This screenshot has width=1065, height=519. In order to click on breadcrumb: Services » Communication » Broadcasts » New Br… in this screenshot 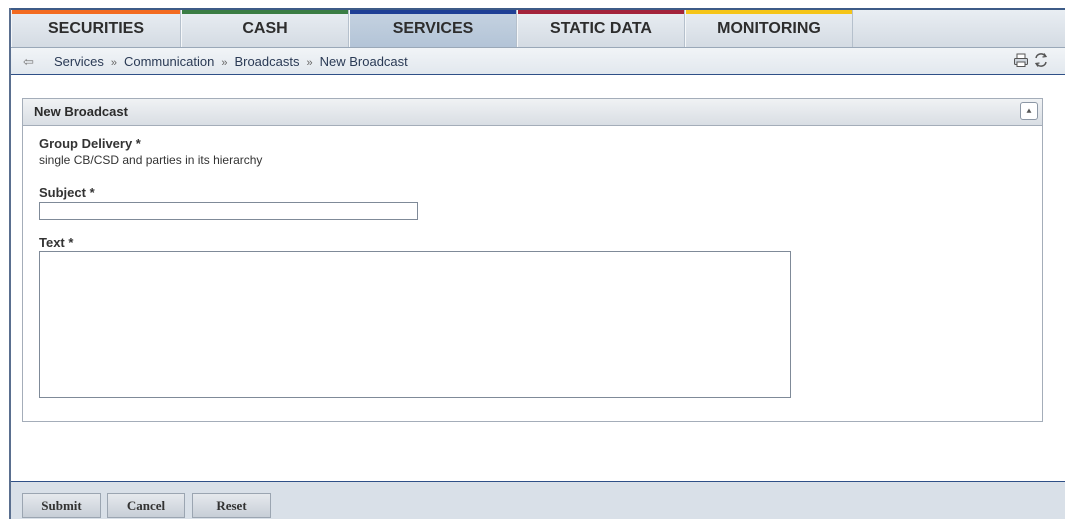, I will do `click(231, 61)`.